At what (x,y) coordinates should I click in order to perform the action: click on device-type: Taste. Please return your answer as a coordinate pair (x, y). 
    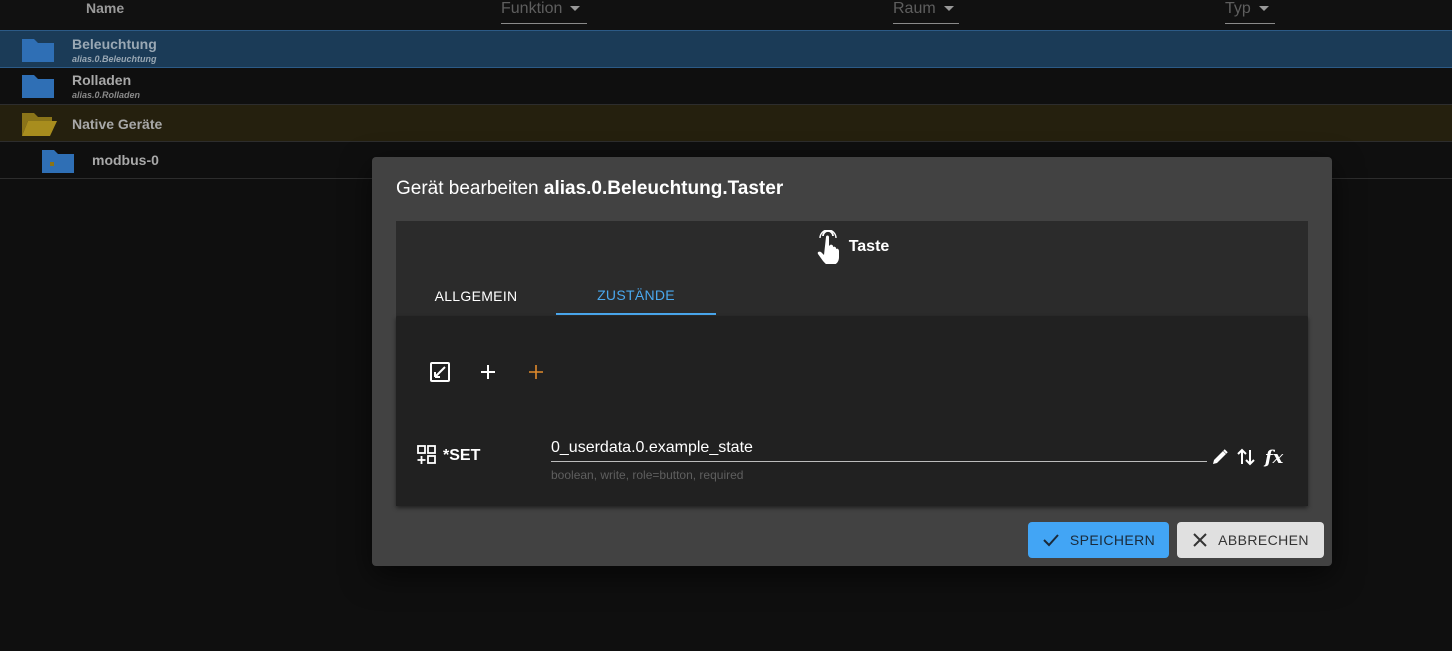
    Looking at the image, I should click on (852, 247).